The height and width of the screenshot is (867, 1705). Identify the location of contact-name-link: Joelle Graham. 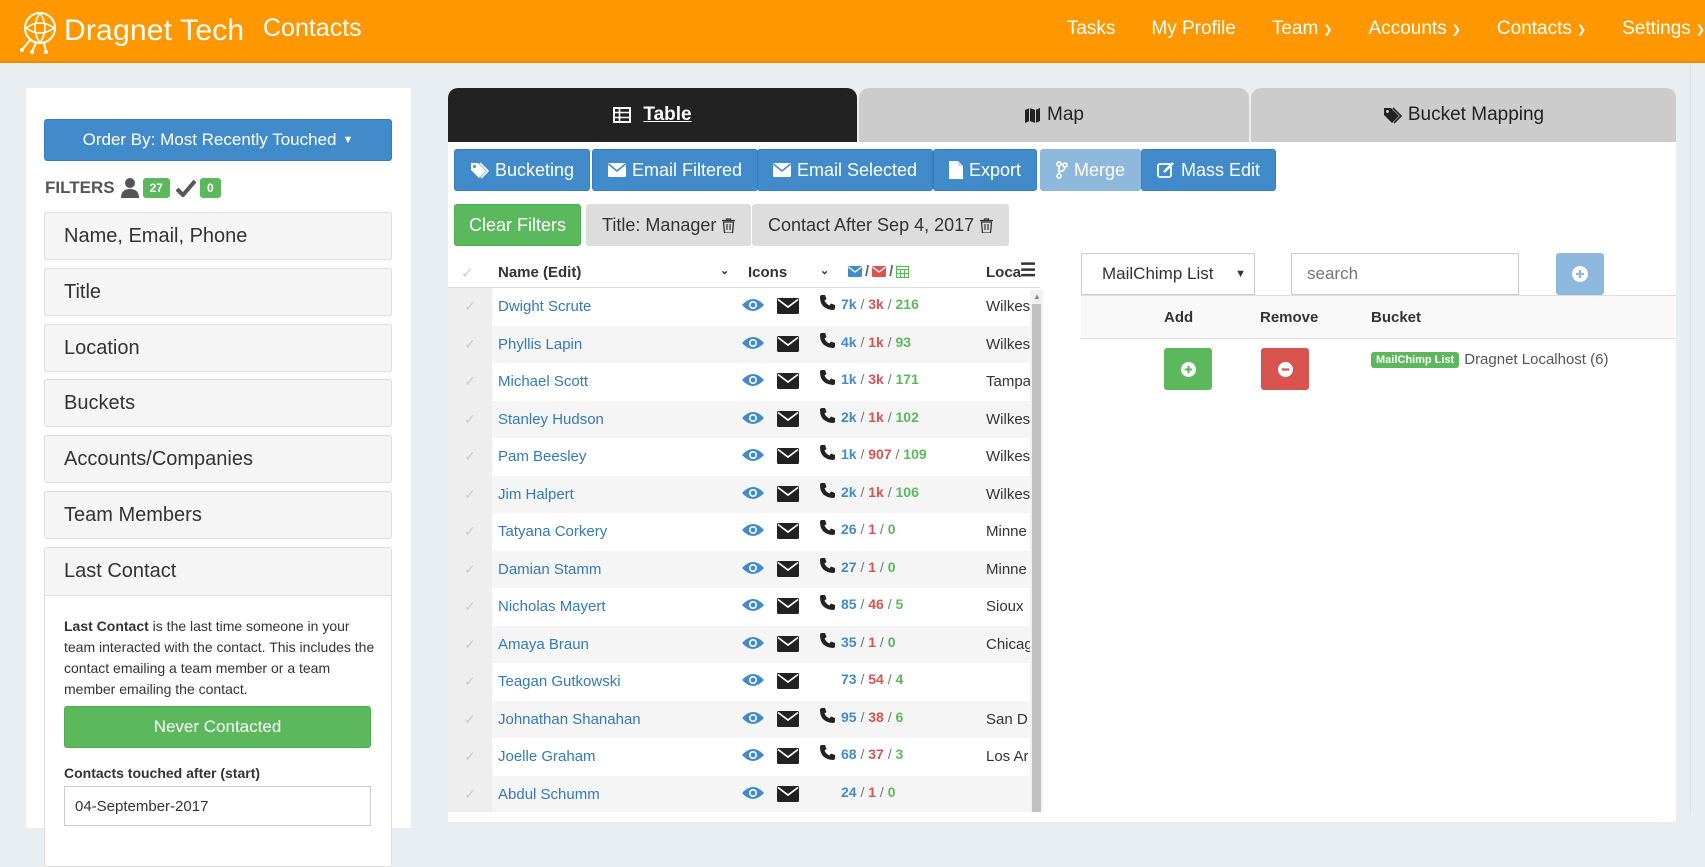
(547, 756).